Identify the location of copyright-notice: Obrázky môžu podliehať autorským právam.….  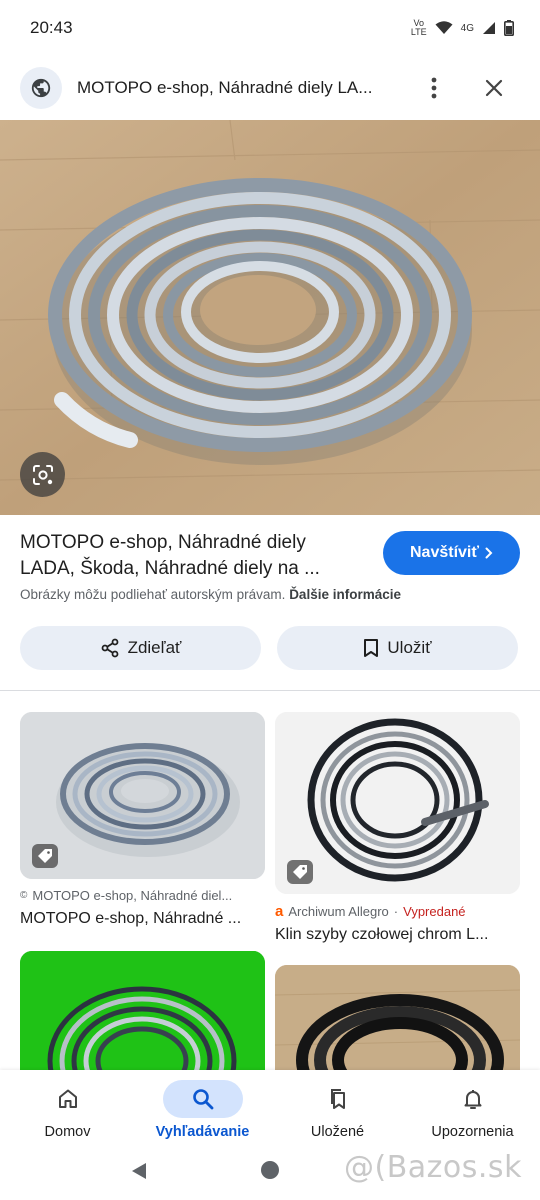
(210, 594).